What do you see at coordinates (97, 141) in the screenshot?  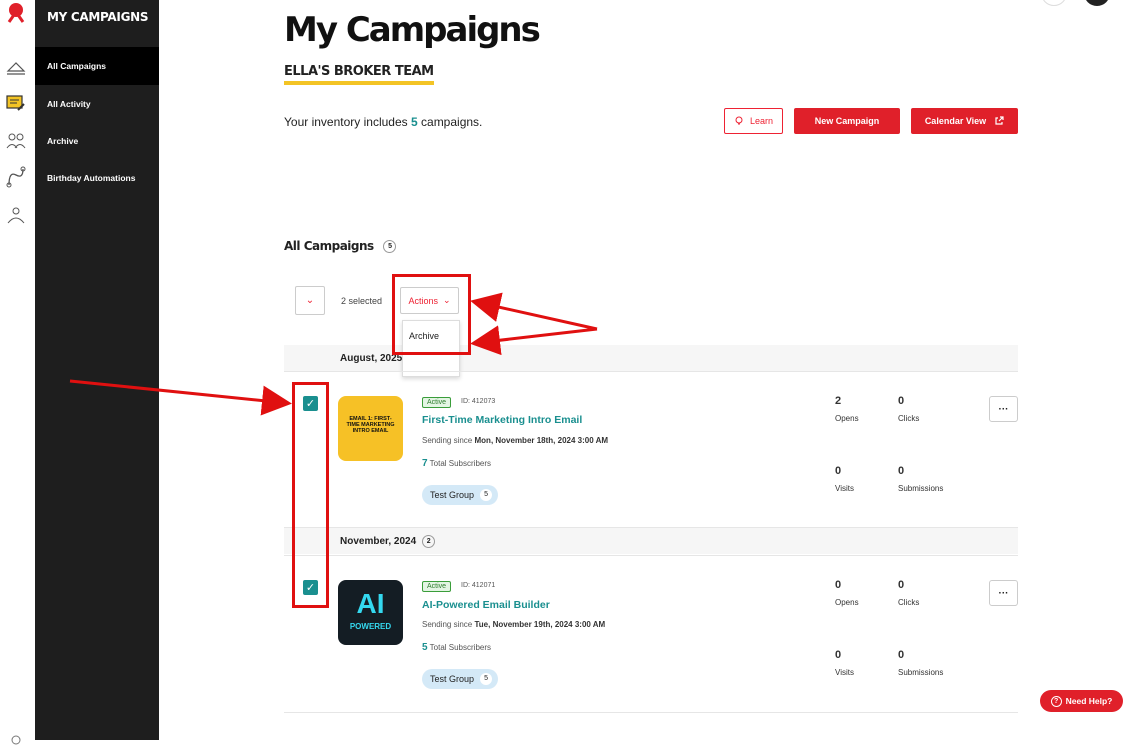 I see `sidebar-item-archive: Archive` at bounding box center [97, 141].